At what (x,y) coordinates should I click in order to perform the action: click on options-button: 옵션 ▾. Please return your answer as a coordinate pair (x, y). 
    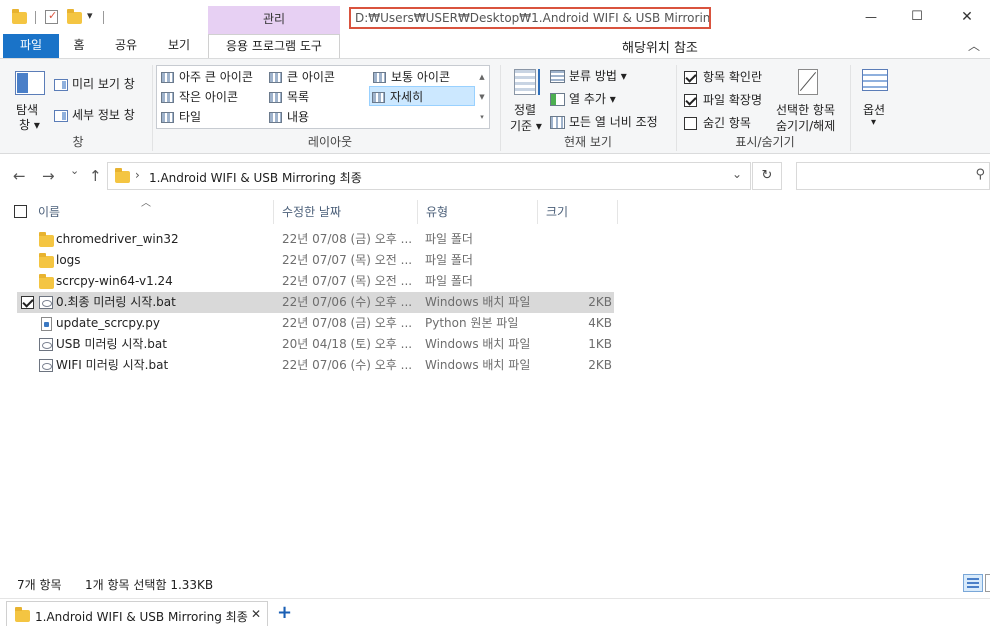
    Looking at the image, I should click on (876, 102).